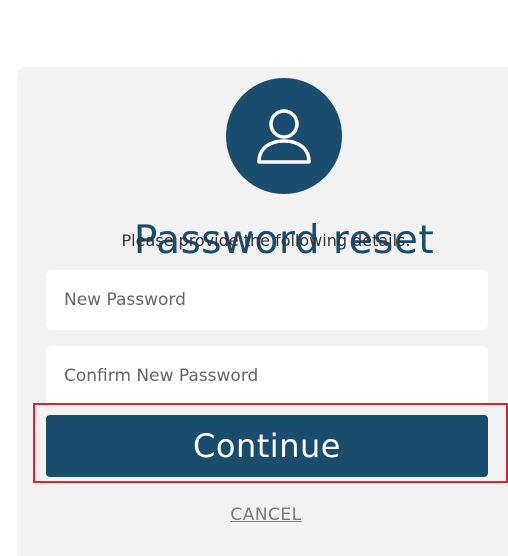 The height and width of the screenshot is (556, 508). I want to click on continue-button: Continue, so click(267, 446).